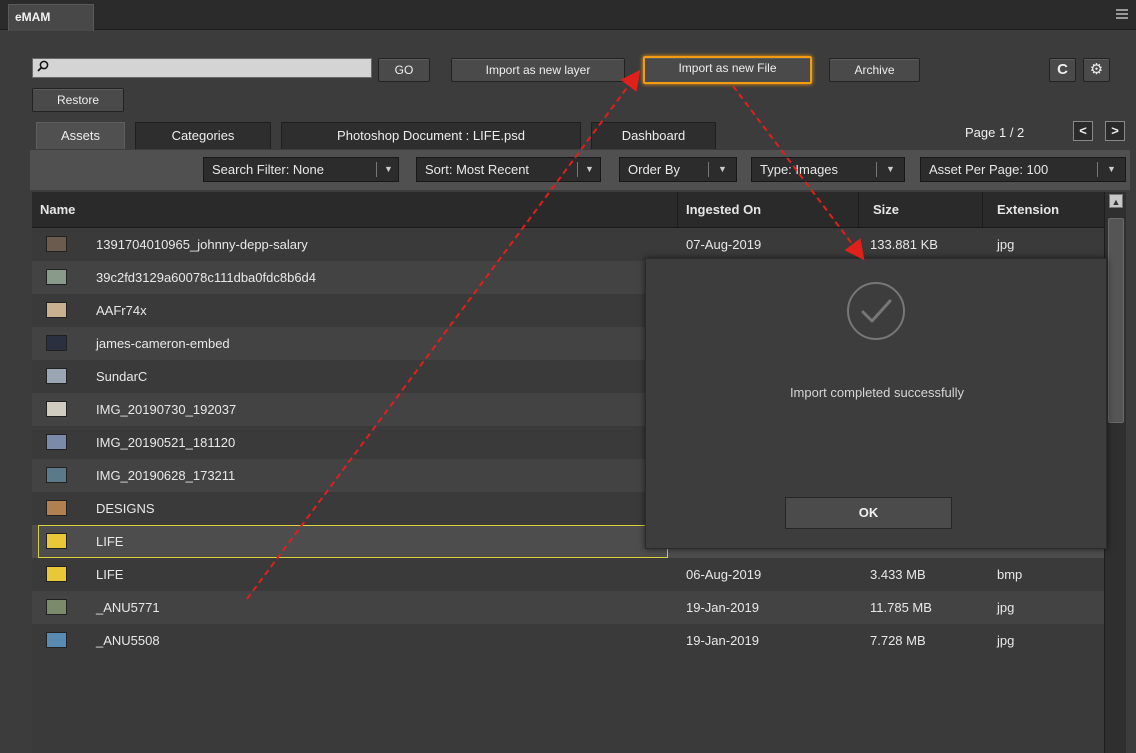 The width and height of the screenshot is (1136, 753). Describe the element at coordinates (868, 513) in the screenshot. I see `ok-button: OK` at that location.